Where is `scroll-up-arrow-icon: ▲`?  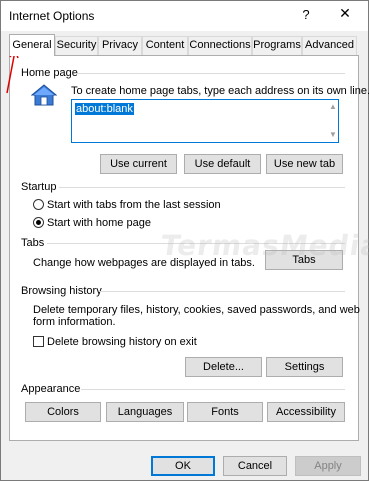
scroll-up-arrow-icon: ▲ is located at coordinates (333, 106).